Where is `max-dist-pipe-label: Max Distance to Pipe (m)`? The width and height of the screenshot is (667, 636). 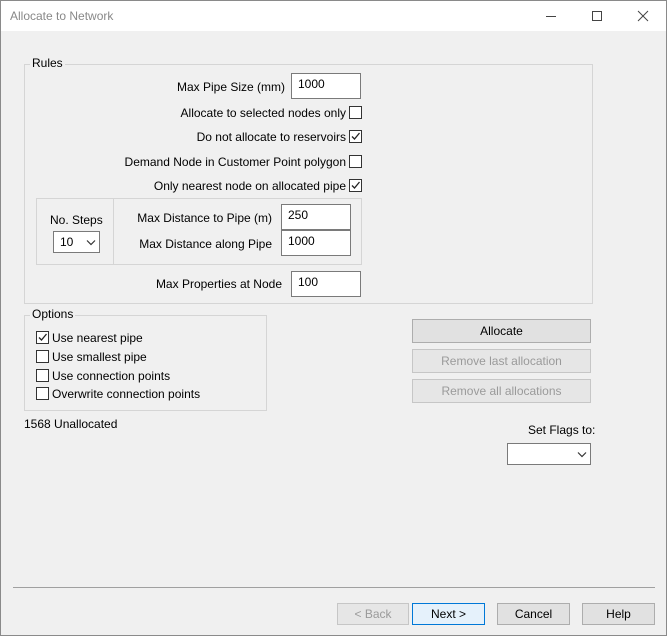
max-dist-pipe-label: Max Distance to Pipe (m) is located at coordinates (204, 218).